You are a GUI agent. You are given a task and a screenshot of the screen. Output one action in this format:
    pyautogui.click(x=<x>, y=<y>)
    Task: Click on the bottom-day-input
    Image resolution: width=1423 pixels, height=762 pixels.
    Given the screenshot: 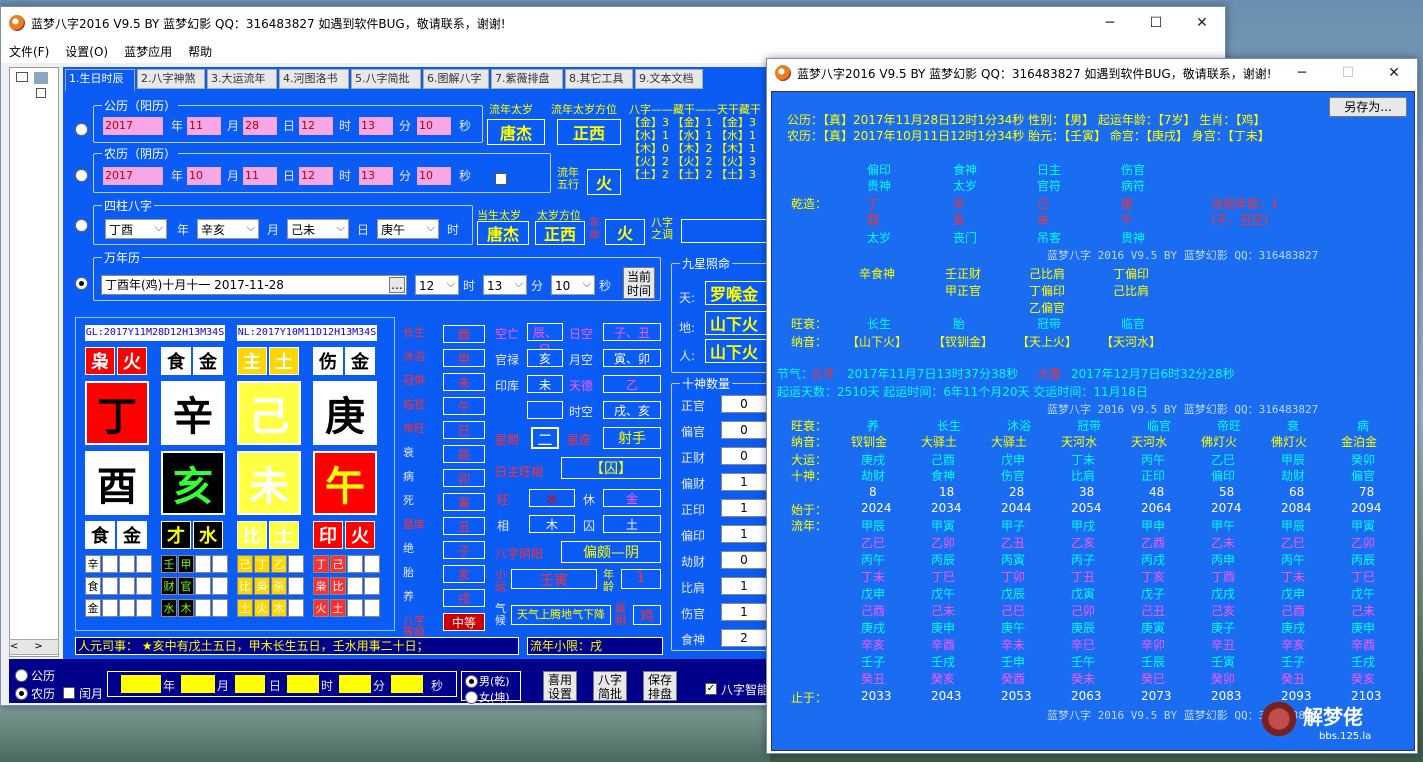 What is the action you would take?
    pyautogui.click(x=250, y=684)
    